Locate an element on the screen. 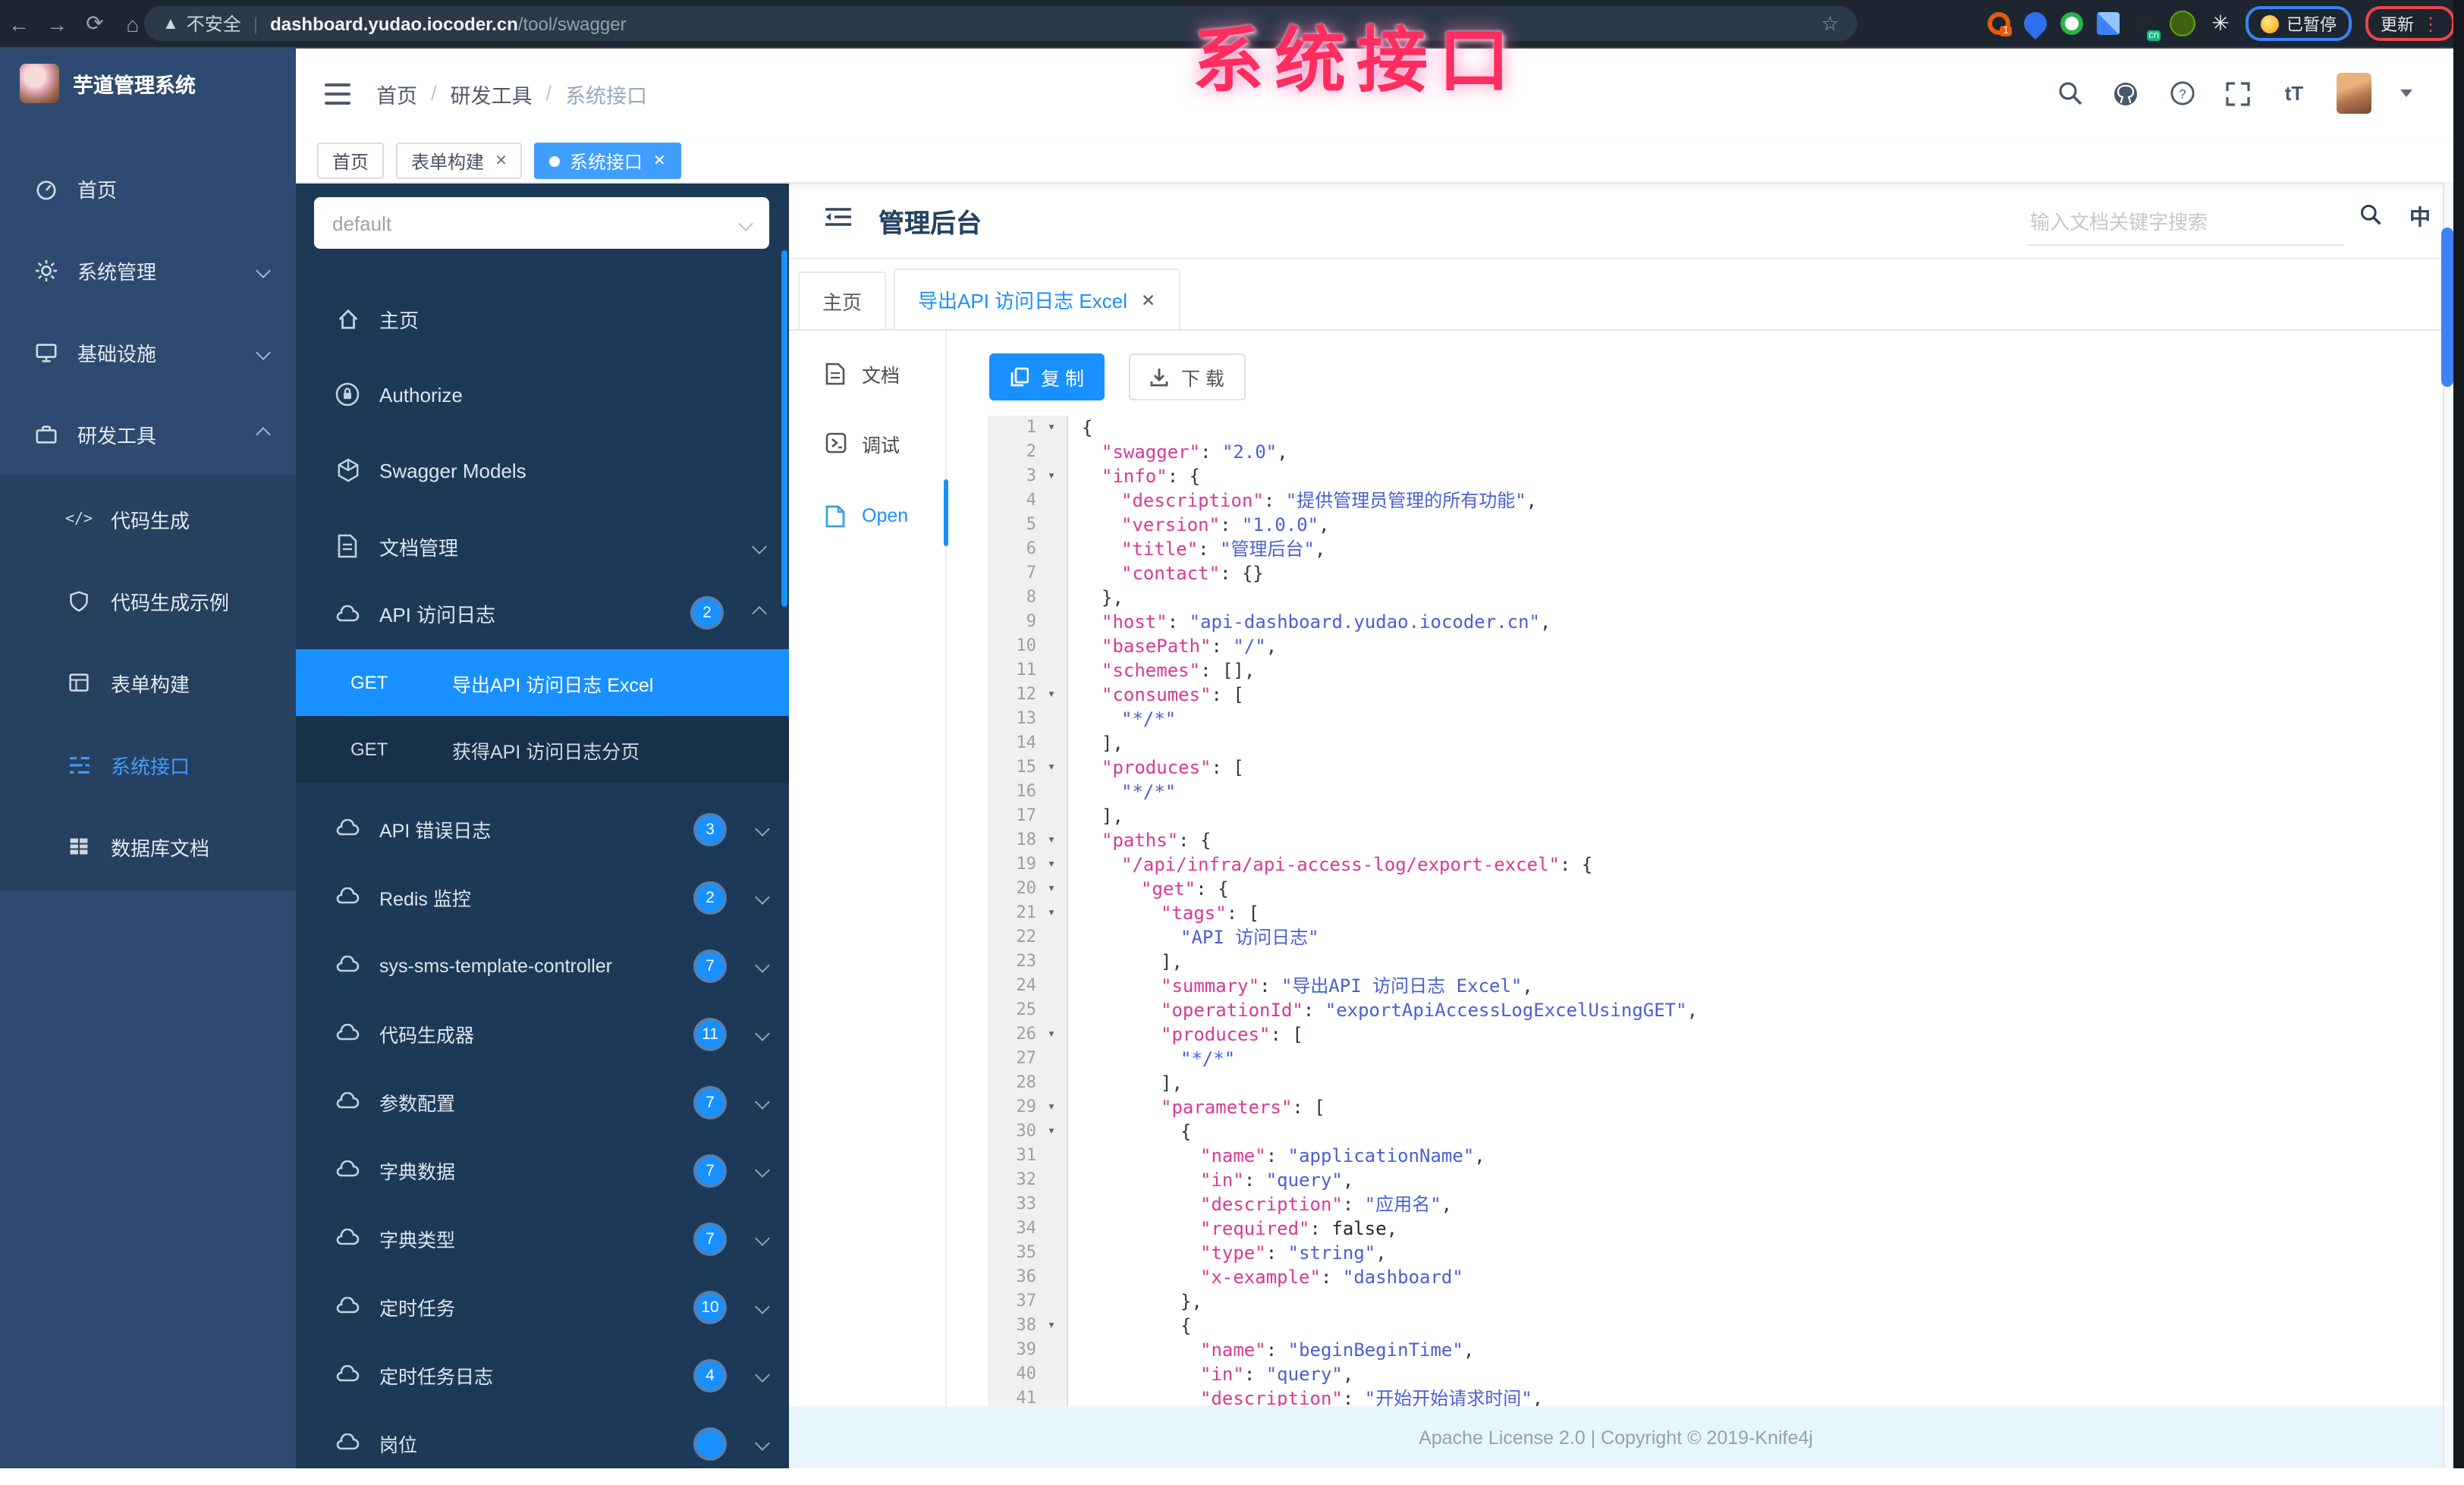 The image size is (2464, 1485). sidebar-item-codegen: </> 代码生成 is located at coordinates (148, 519).